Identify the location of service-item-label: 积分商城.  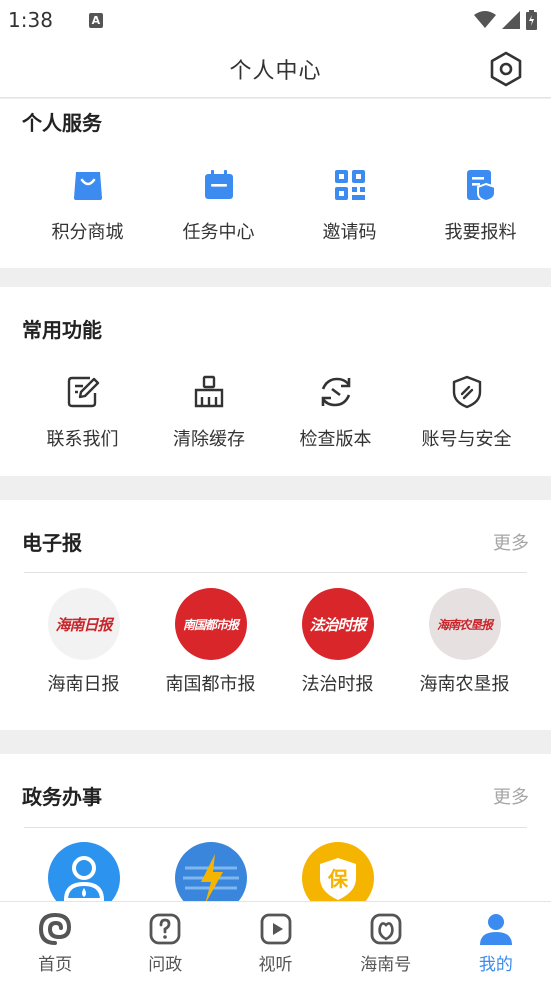
(87, 232).